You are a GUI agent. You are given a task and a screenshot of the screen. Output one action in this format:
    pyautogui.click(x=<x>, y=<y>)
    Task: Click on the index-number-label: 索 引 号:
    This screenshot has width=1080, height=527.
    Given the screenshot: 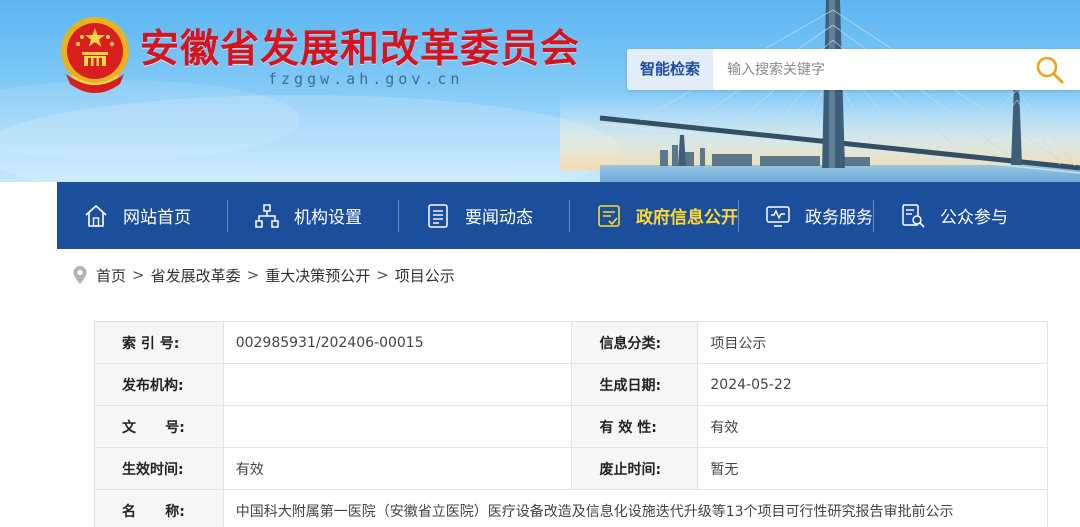 What is the action you would take?
    pyautogui.click(x=159, y=342)
    